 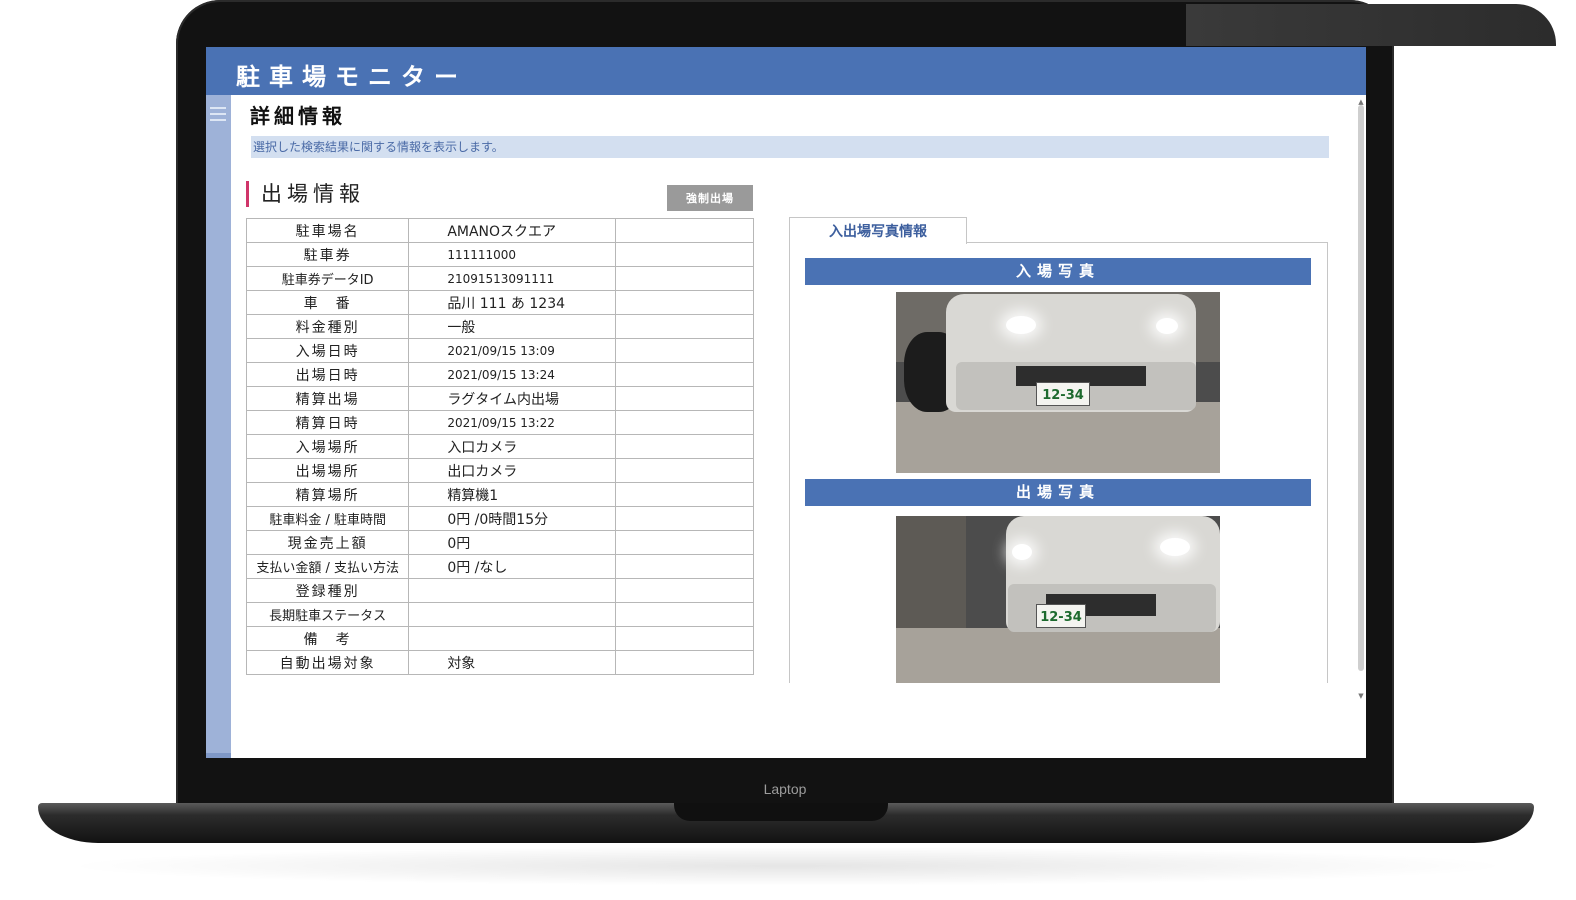 I want to click on row-label: 精算場所, so click(x=327, y=494).